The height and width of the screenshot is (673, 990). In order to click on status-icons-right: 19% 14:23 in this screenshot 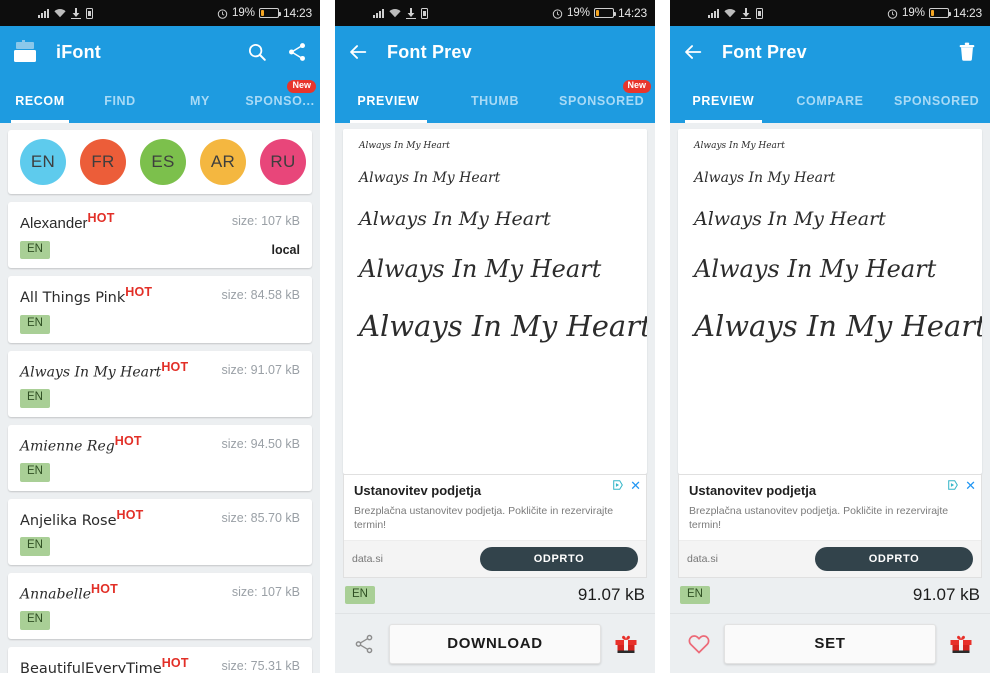, I will do `click(934, 13)`.